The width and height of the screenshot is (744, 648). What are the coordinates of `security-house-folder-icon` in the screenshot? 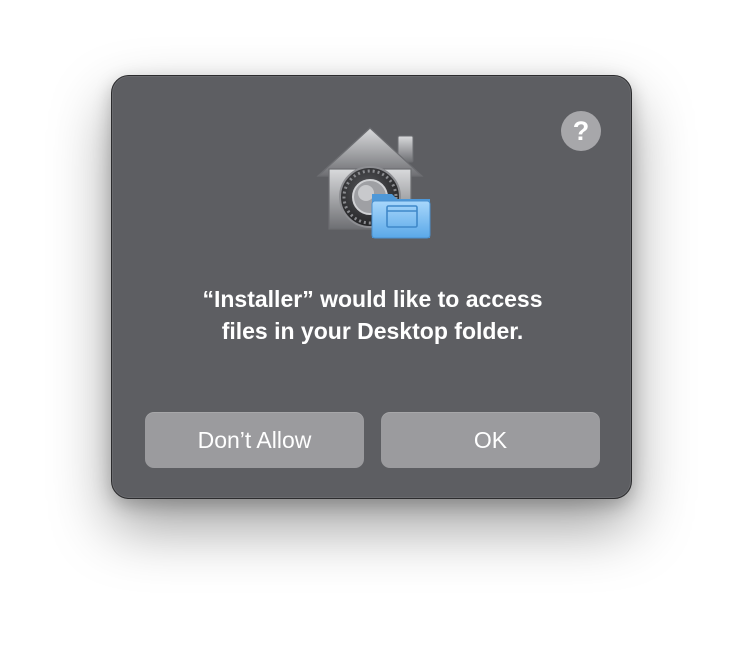 It's located at (373, 183).